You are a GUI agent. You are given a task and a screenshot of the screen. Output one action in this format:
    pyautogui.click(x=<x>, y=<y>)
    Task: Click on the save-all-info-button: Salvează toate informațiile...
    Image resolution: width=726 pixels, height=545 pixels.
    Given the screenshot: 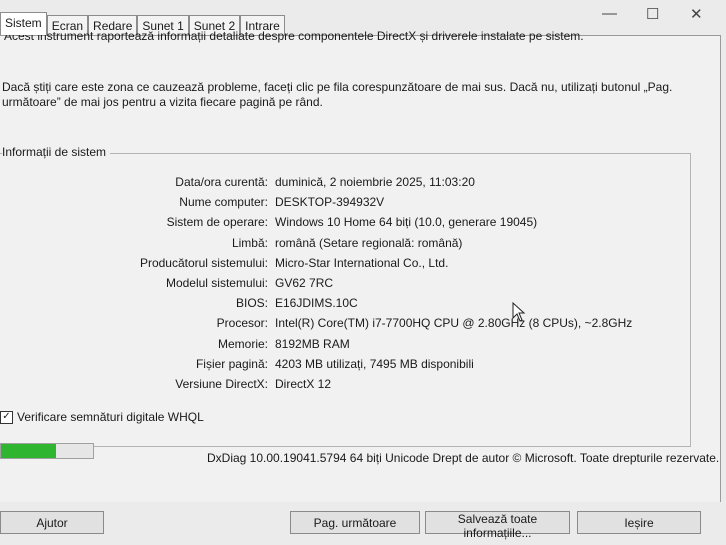 What is the action you would take?
    pyautogui.click(x=497, y=525)
    